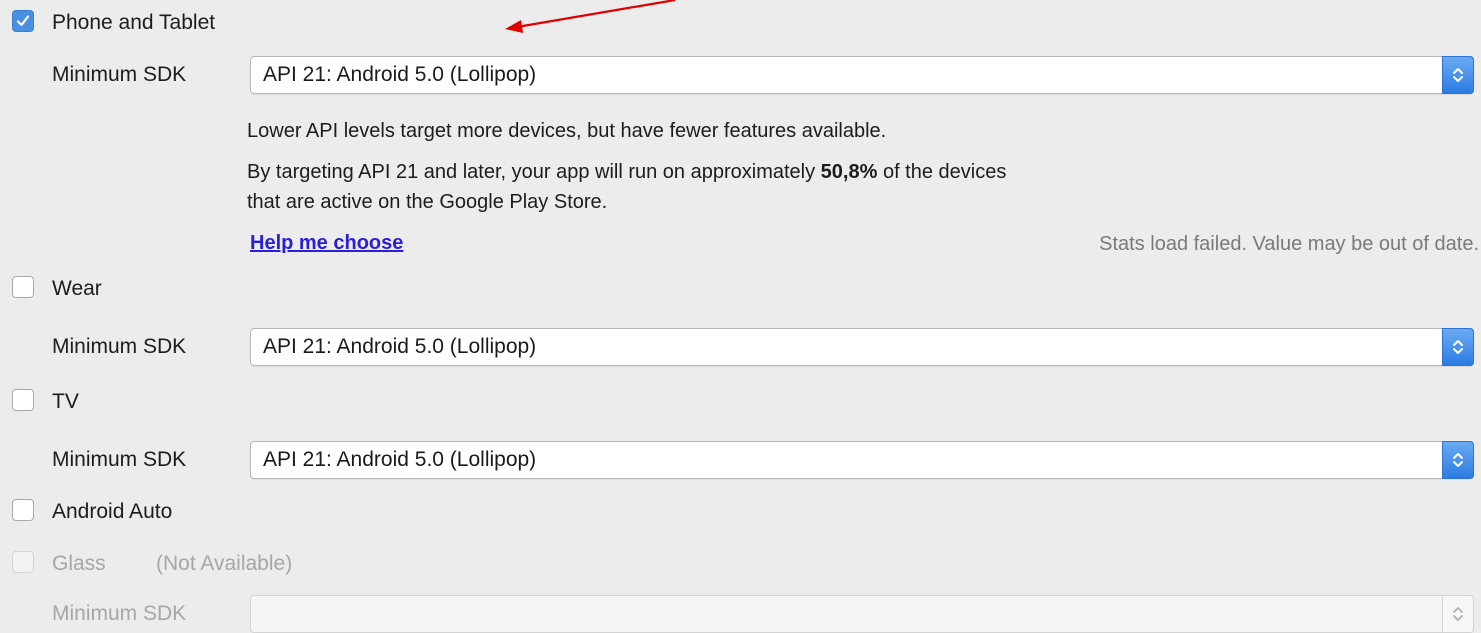 This screenshot has height=633, width=1481. I want to click on android-auto-checkbox, so click(23, 510).